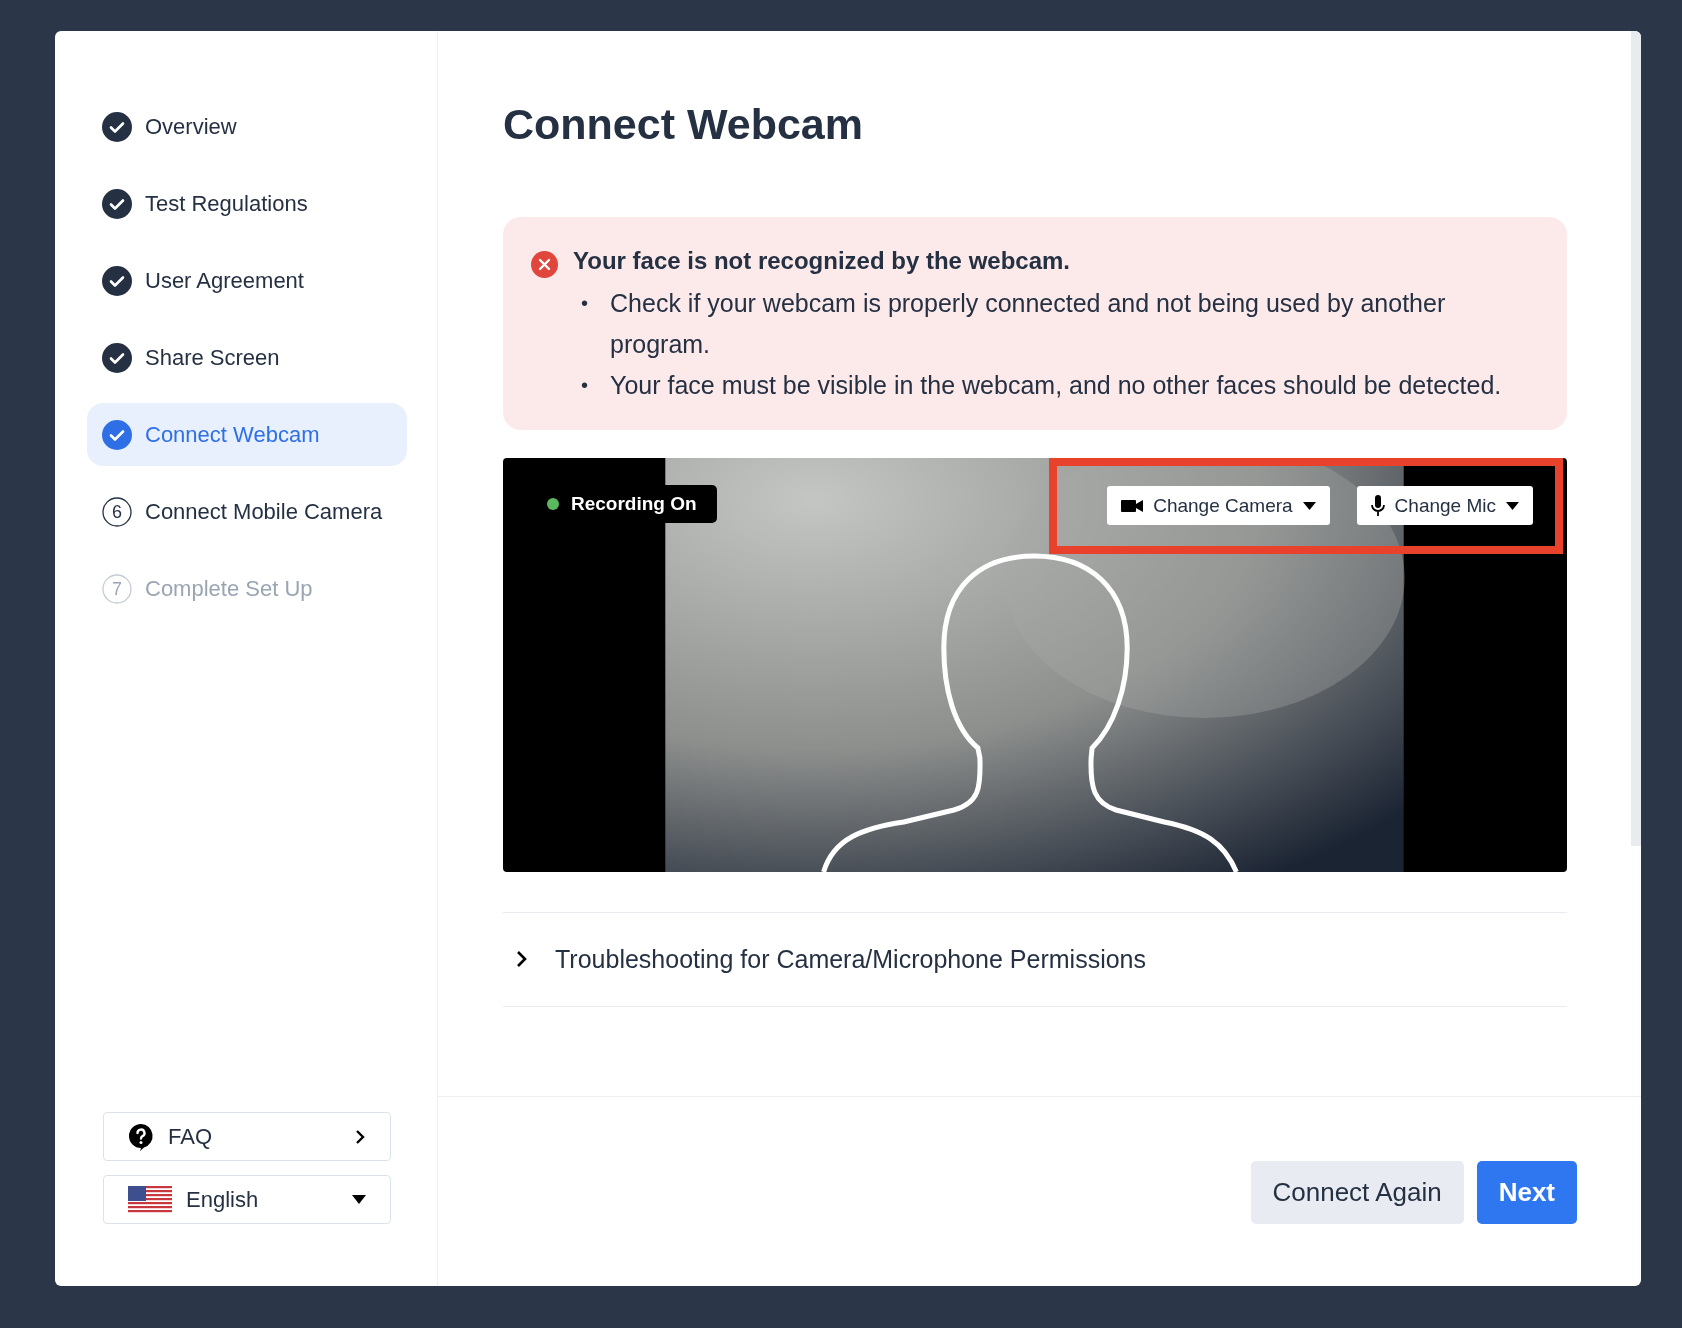  I want to click on alert-heading: Your face is not recognized by the webcam., so click(822, 260).